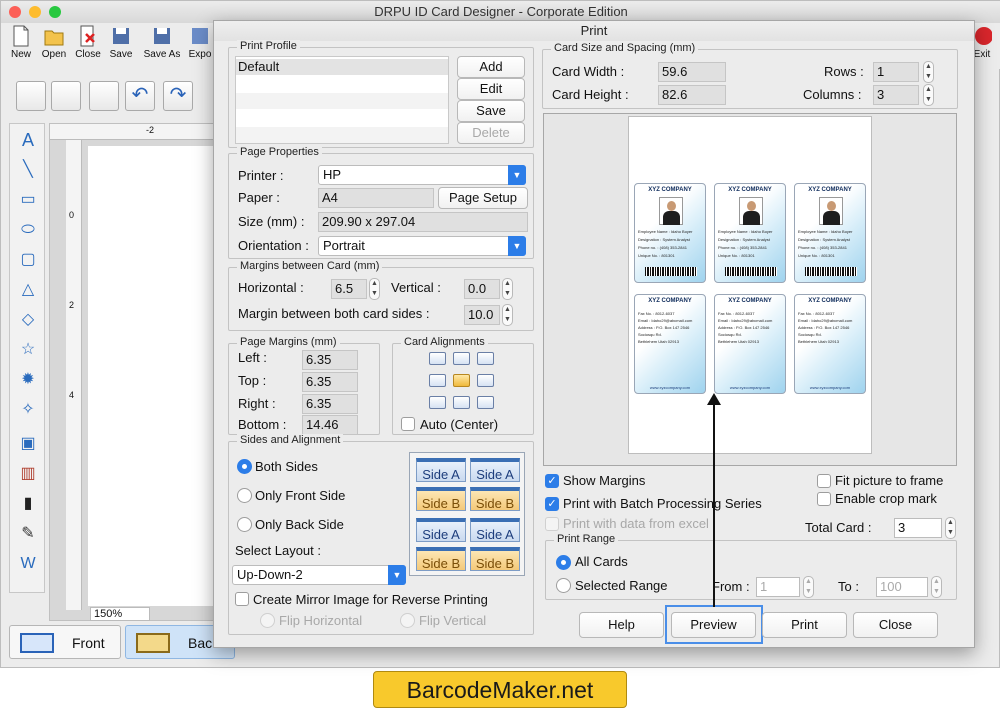 The height and width of the screenshot is (710, 1000). What do you see at coordinates (242, 599) in the screenshot?
I see `mirror-image-checkbox` at bounding box center [242, 599].